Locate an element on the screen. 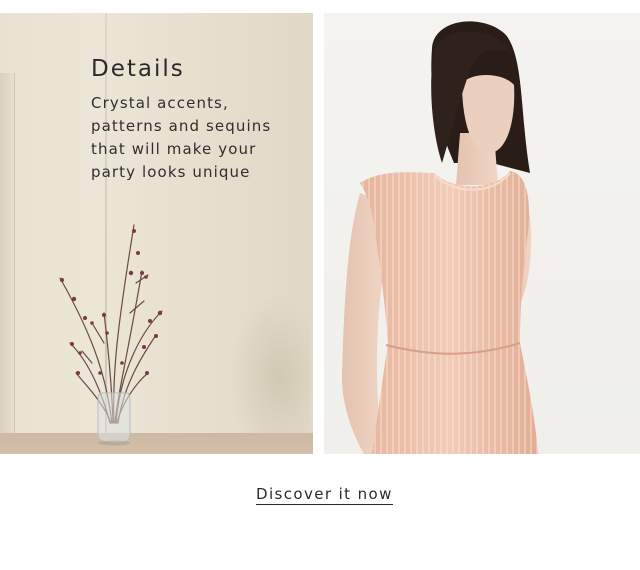 Image resolution: width=640 pixels, height=570 pixels. headline: Details is located at coordinates (138, 69).